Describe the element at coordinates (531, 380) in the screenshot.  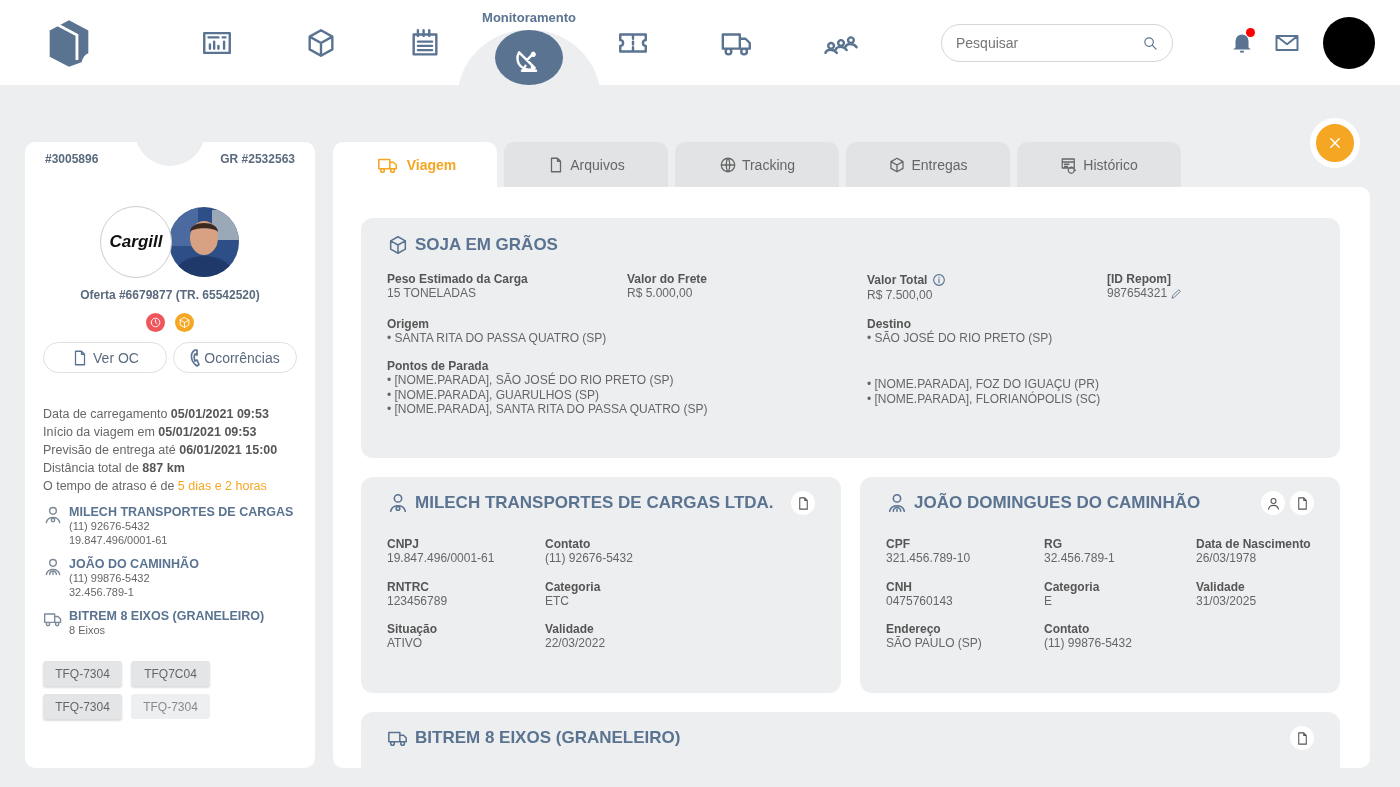
I see `stop-item: • [NOME.PARADA], SÃO JOSÉ DO RIO PRETO (SP)` at that location.